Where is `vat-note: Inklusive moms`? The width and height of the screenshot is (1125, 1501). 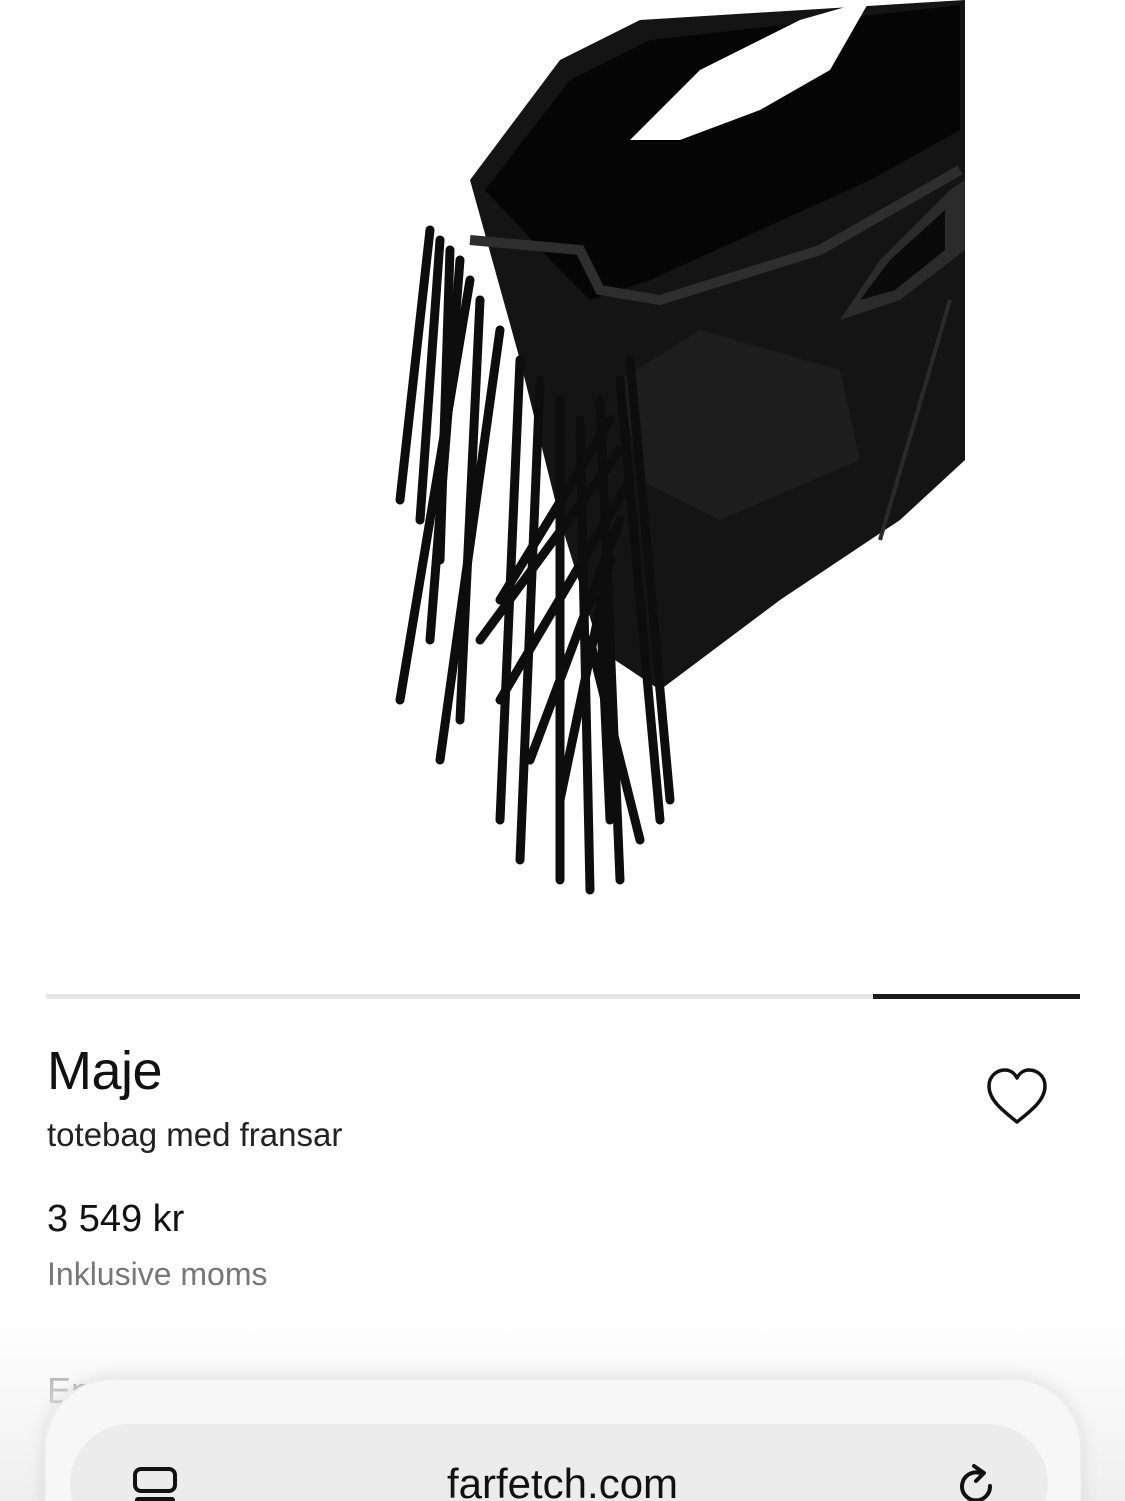 vat-note: Inklusive moms is located at coordinates (157, 1274).